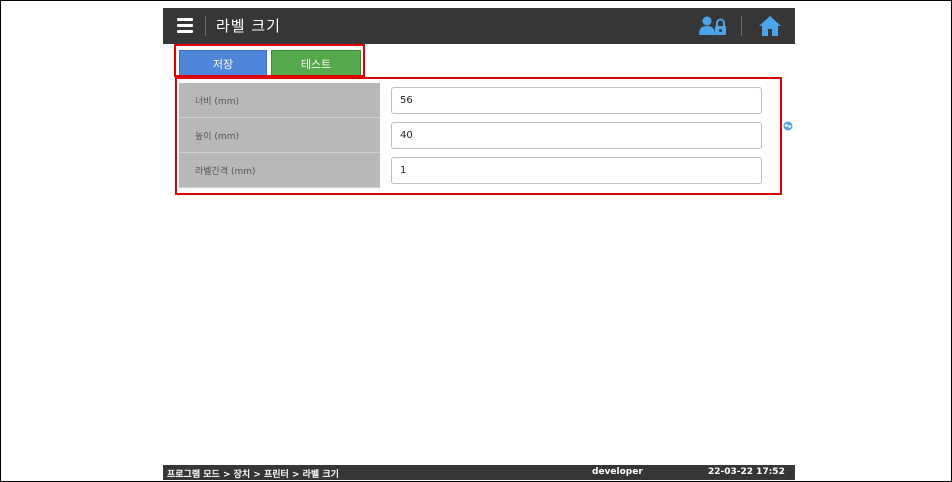  Describe the element at coordinates (269, 60) in the screenshot. I see `button-highlight-box` at that location.